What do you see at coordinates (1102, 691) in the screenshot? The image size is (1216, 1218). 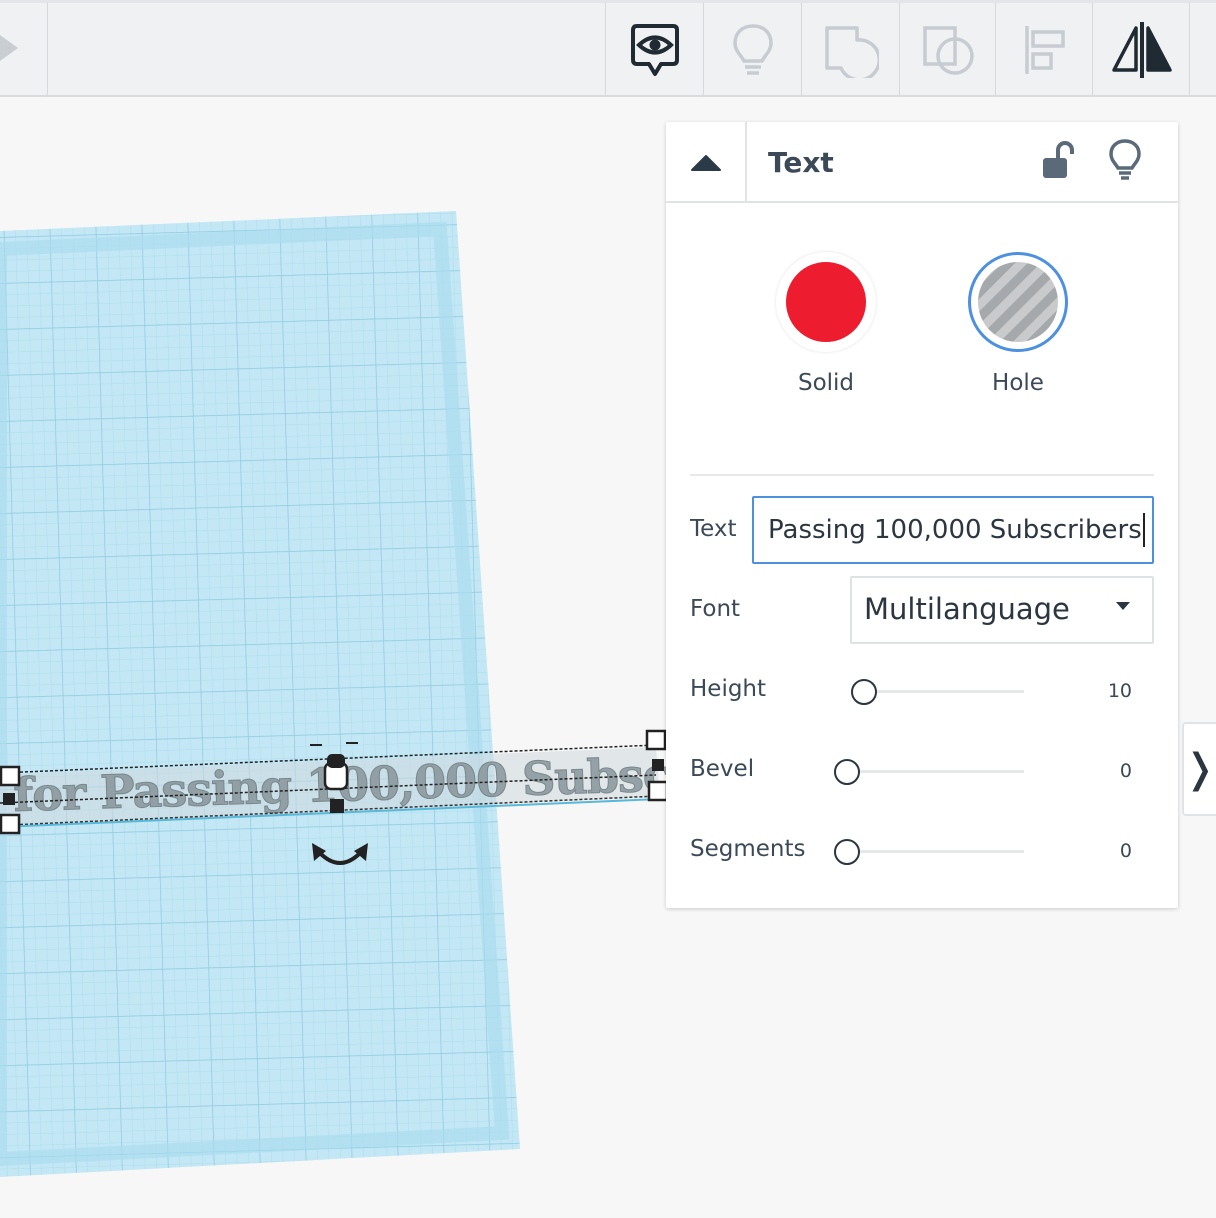 I see `height-value: 10` at bounding box center [1102, 691].